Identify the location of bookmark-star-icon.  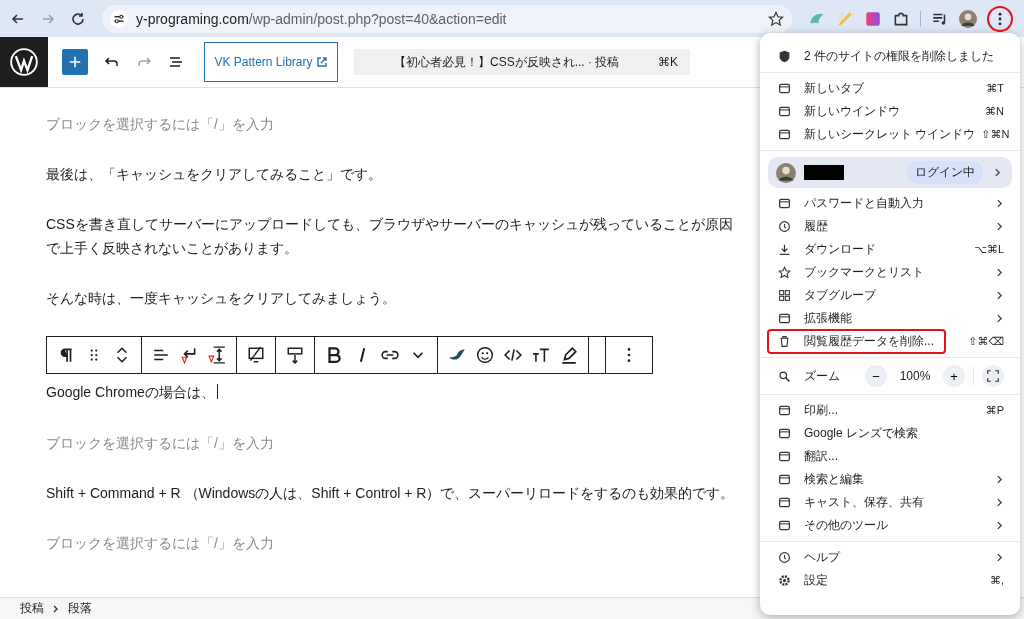
(776, 18).